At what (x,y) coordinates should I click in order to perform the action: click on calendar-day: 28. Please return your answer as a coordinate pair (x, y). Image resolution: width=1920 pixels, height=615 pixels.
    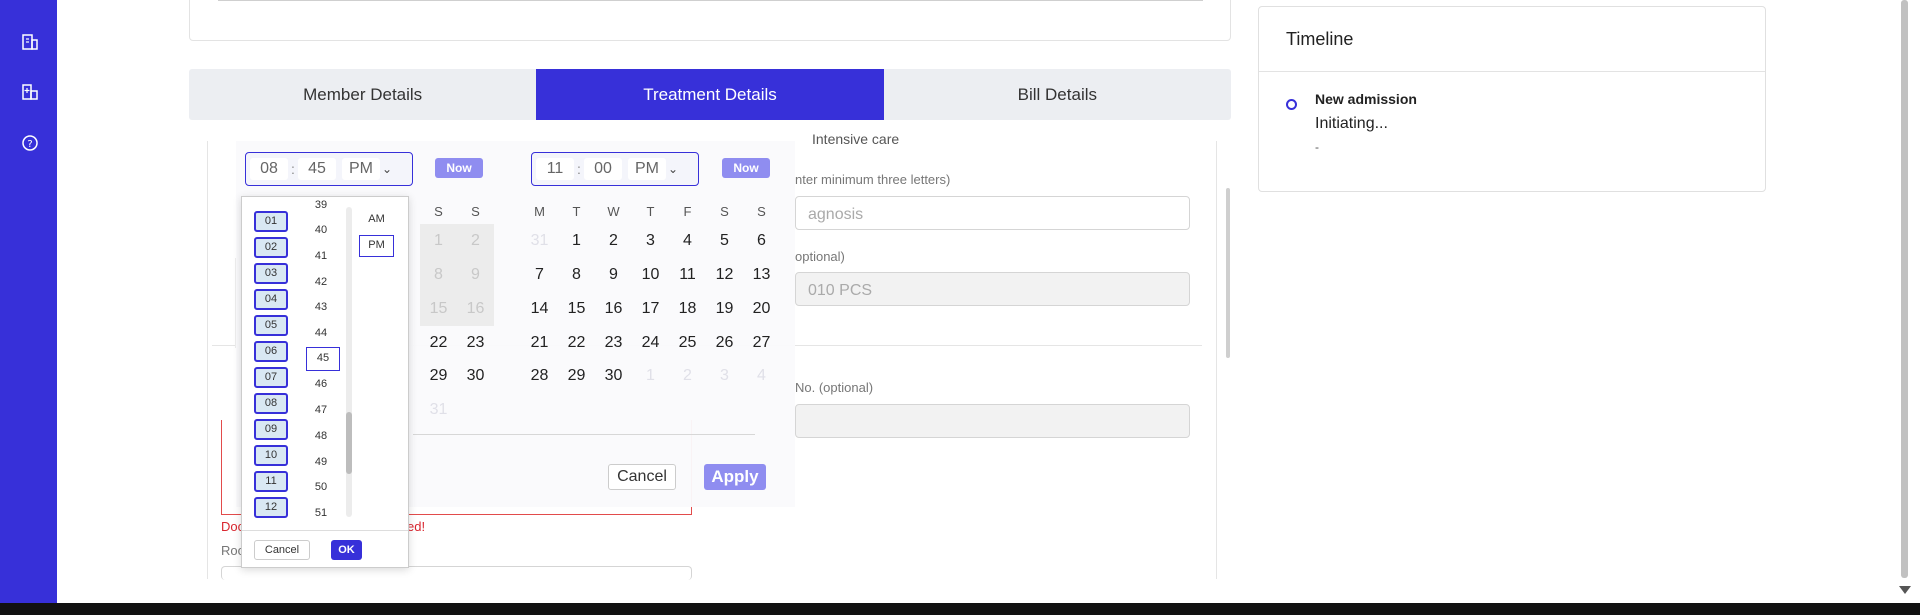
    Looking at the image, I should click on (539, 376).